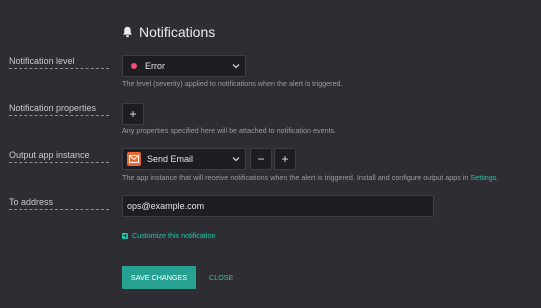  Describe the element at coordinates (497, 177) in the screenshot. I see `output-help-suffix: .` at that location.